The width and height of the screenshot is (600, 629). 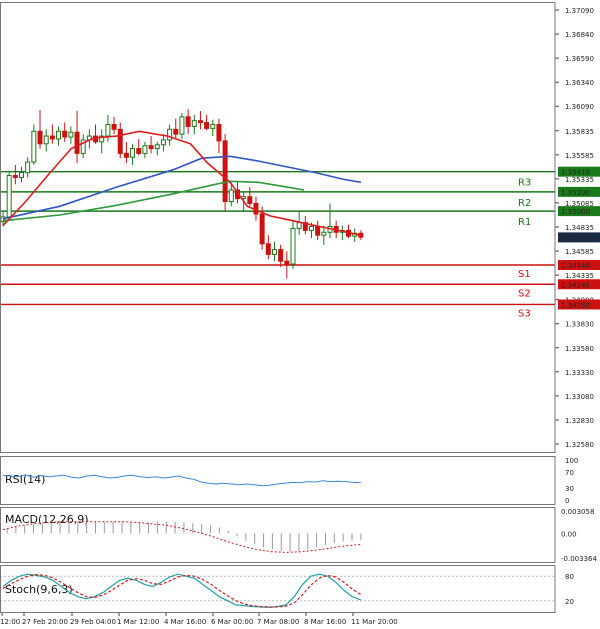 What do you see at coordinates (579, 252) in the screenshot?
I see `y-tick-label: 1.34585` at bounding box center [579, 252].